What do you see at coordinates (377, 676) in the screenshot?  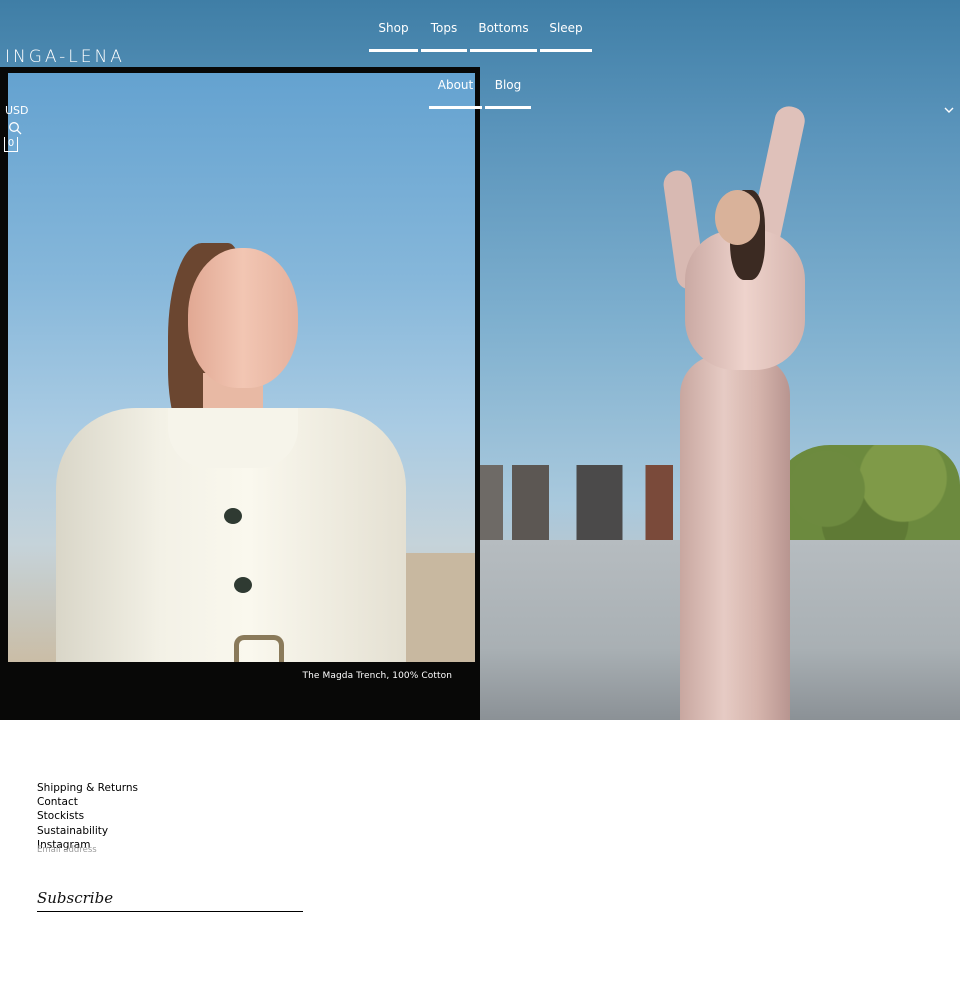 I see `photo-caption: The Magda Trench, 100% Cotton` at bounding box center [377, 676].